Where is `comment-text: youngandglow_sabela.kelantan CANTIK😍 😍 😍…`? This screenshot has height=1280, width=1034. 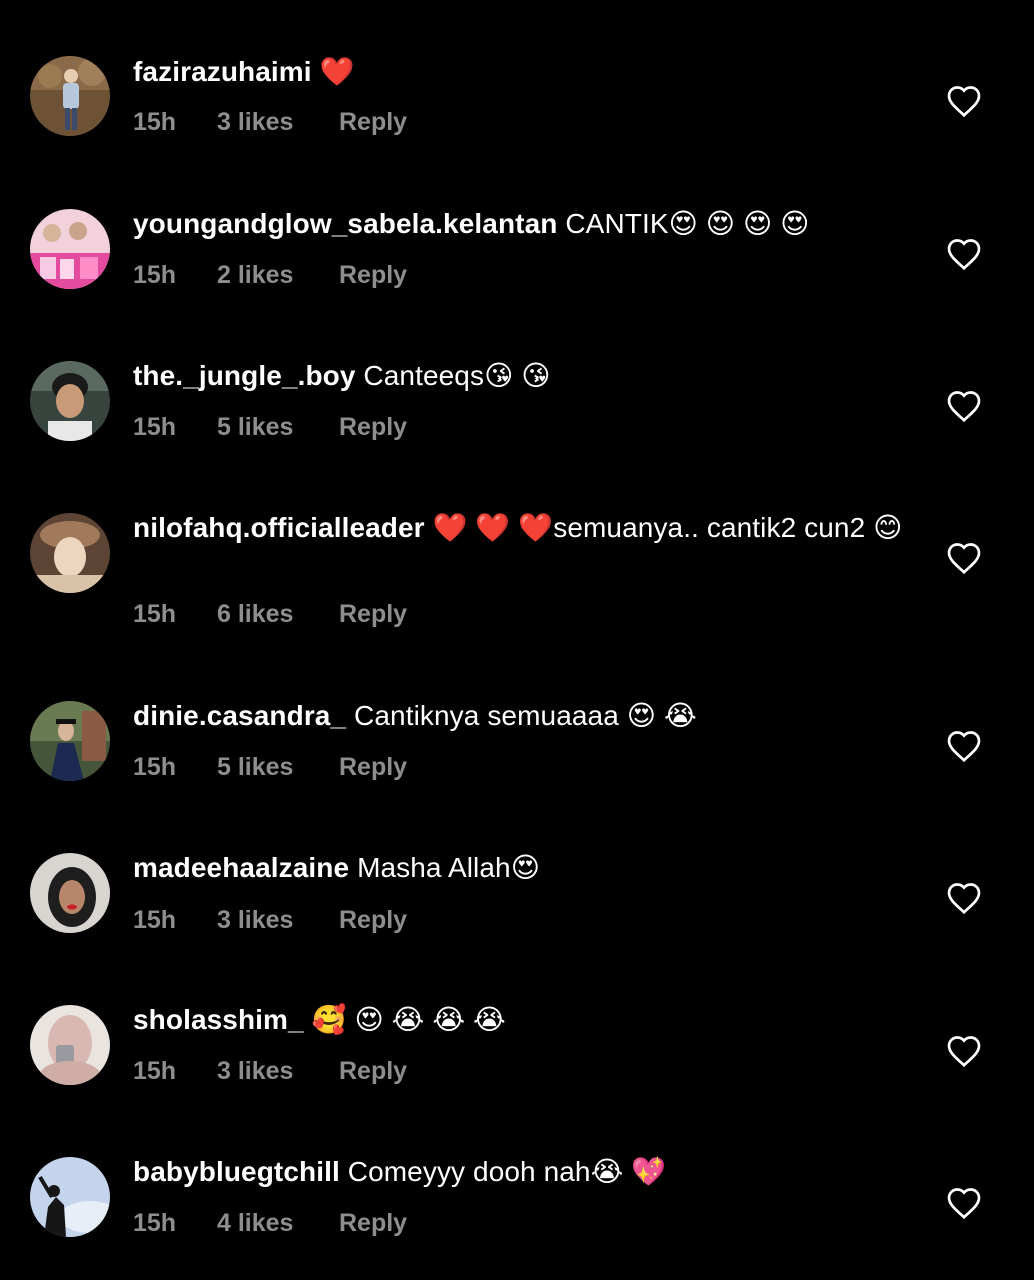
comment-text: youngandglow_sabela.kelantan CANTIK😍 😍 😍… is located at coordinates (518, 224).